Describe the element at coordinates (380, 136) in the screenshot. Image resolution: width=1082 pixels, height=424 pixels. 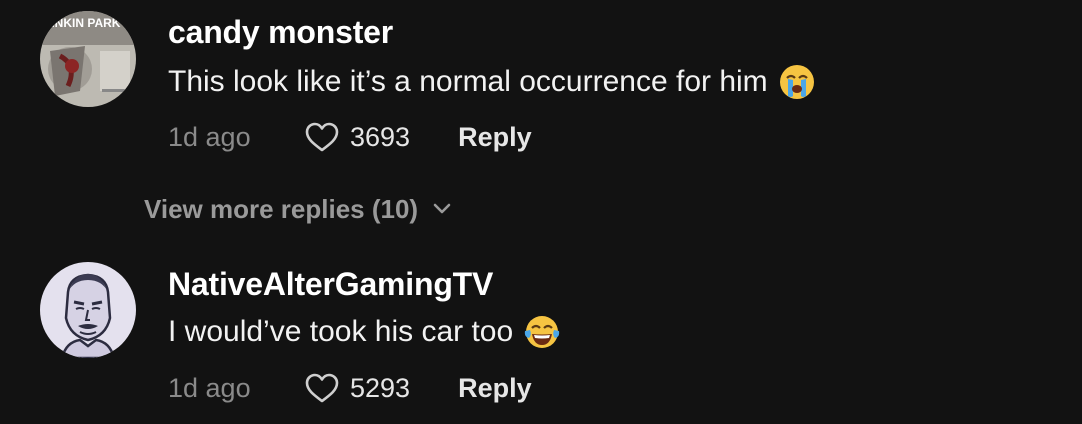
I see `like-count: 3693` at that location.